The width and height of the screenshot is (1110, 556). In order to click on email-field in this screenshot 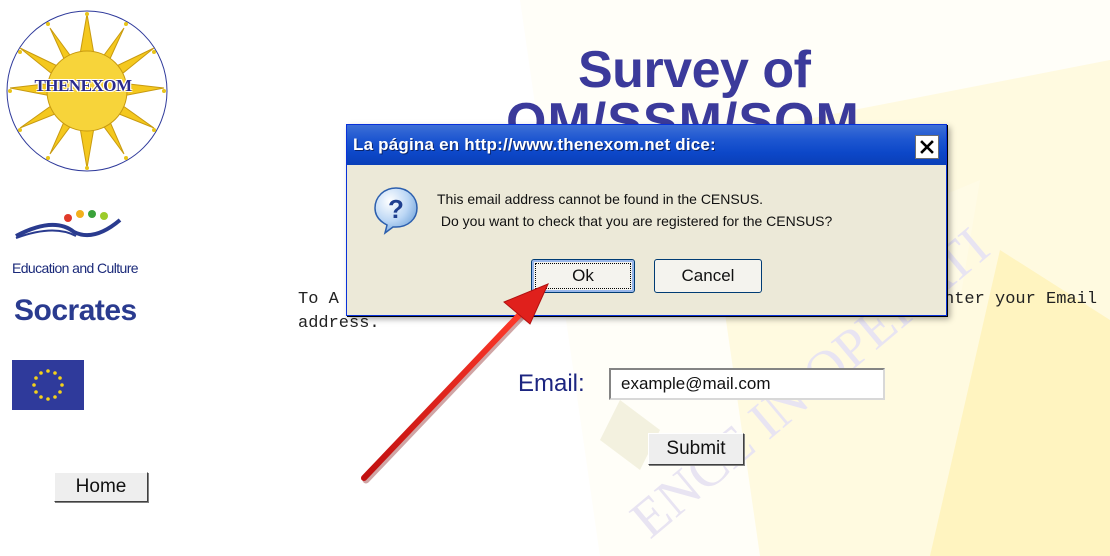, I will do `click(747, 384)`.